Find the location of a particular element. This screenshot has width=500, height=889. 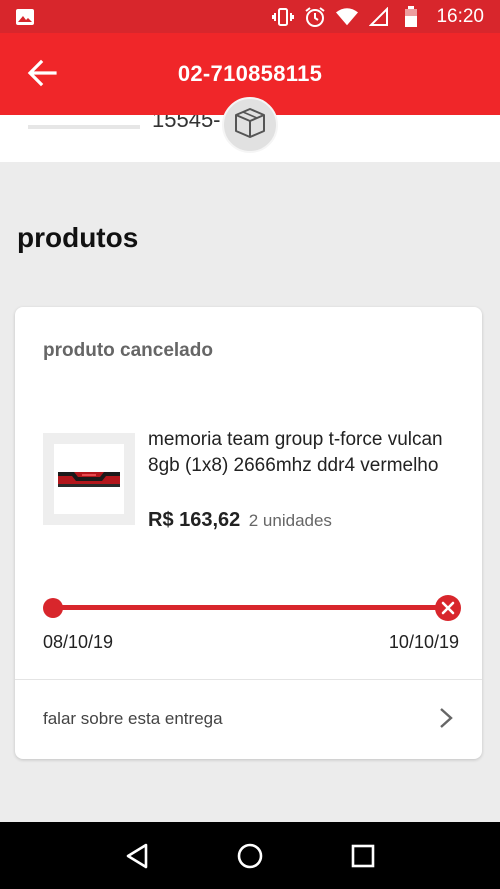

package-badge is located at coordinates (250, 125).